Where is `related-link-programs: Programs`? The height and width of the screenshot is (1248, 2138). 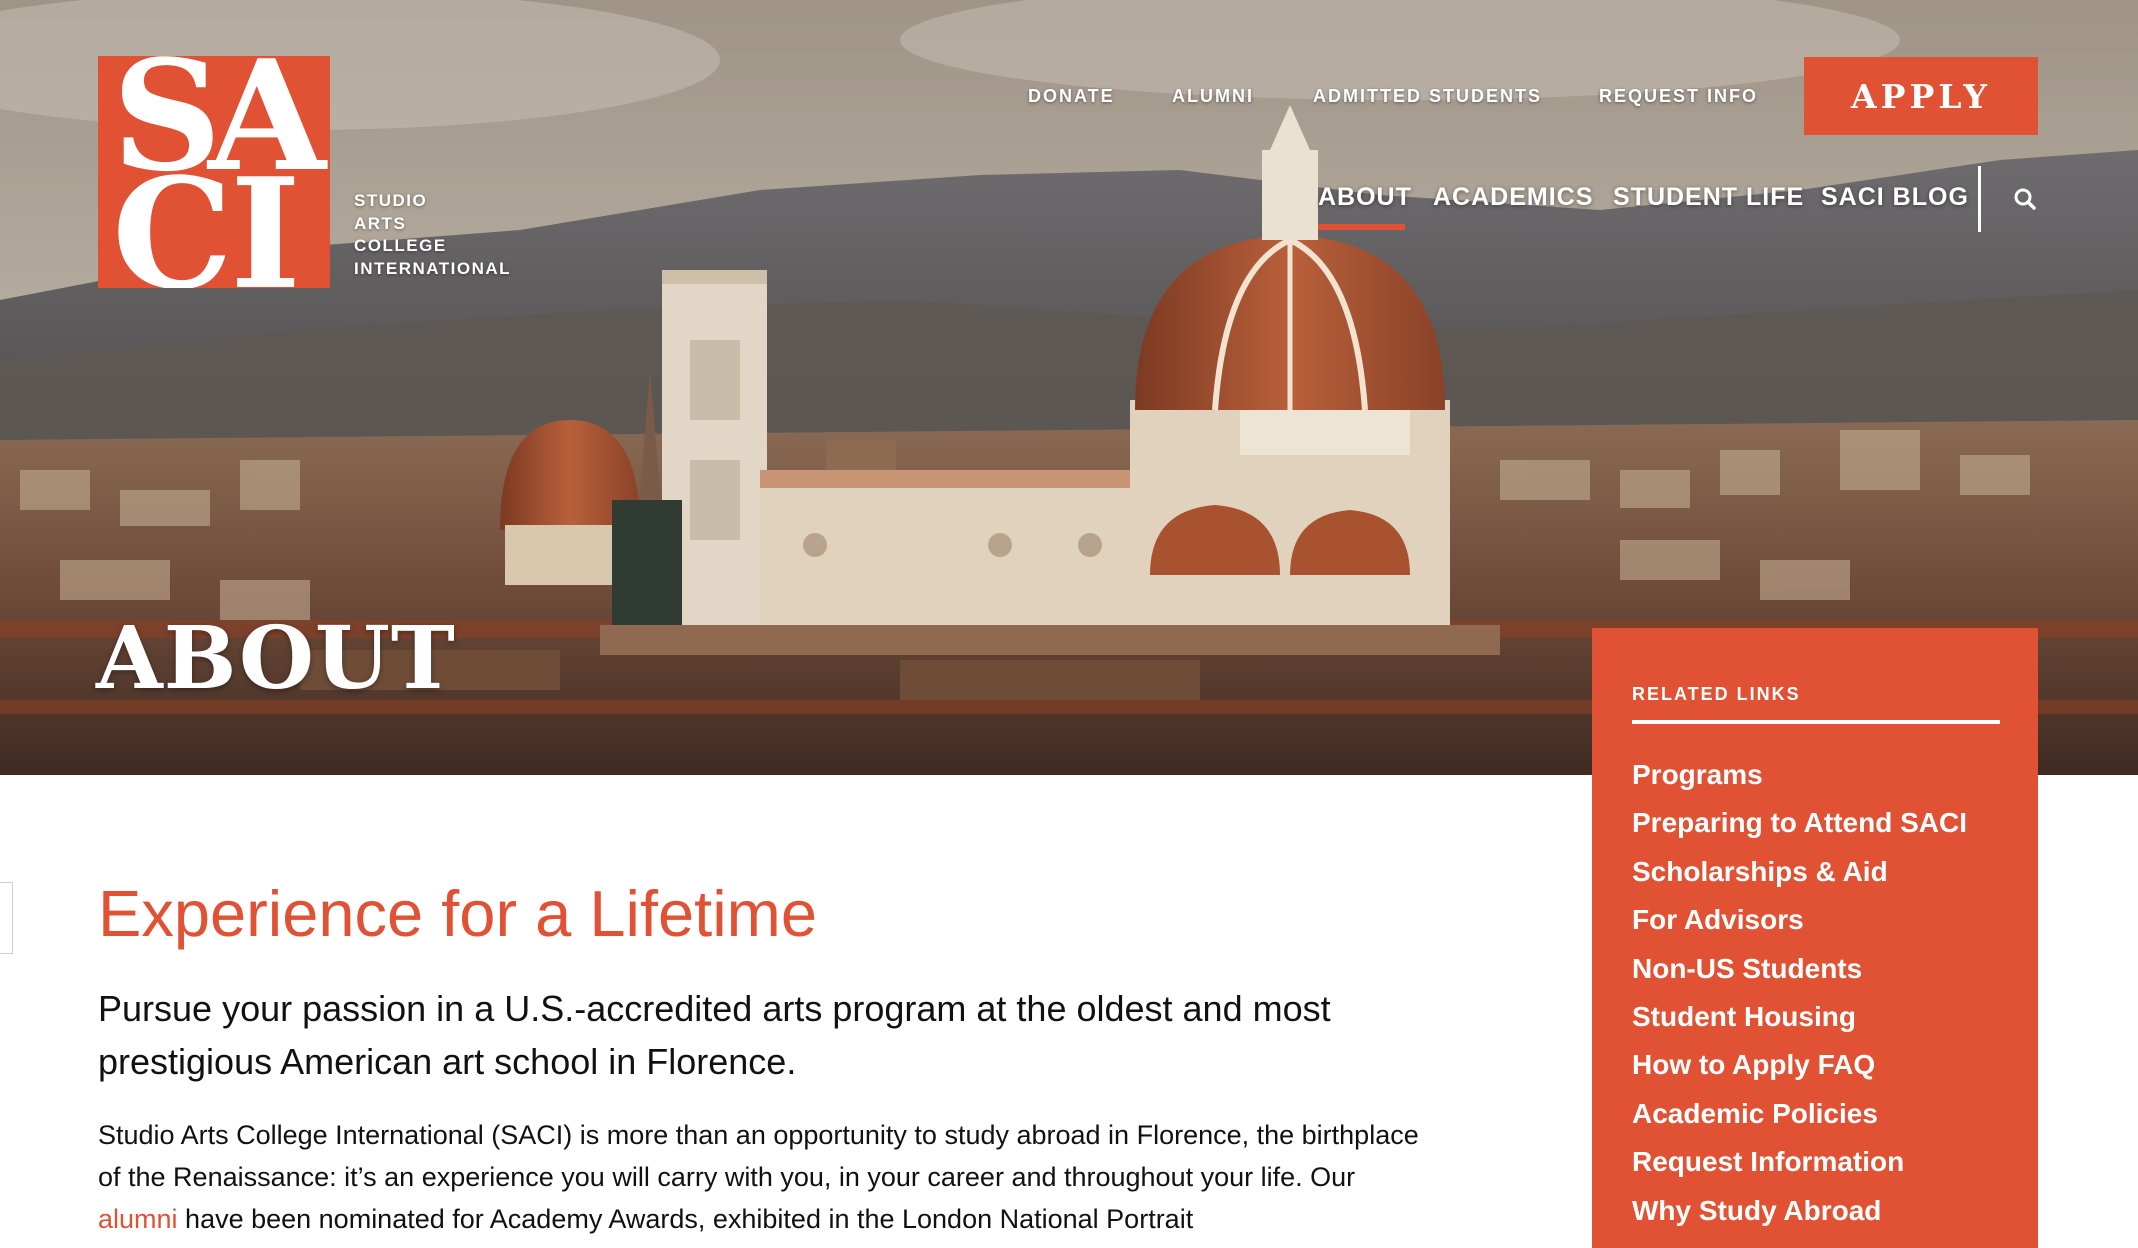
related-link-programs: Programs is located at coordinates (1697, 775).